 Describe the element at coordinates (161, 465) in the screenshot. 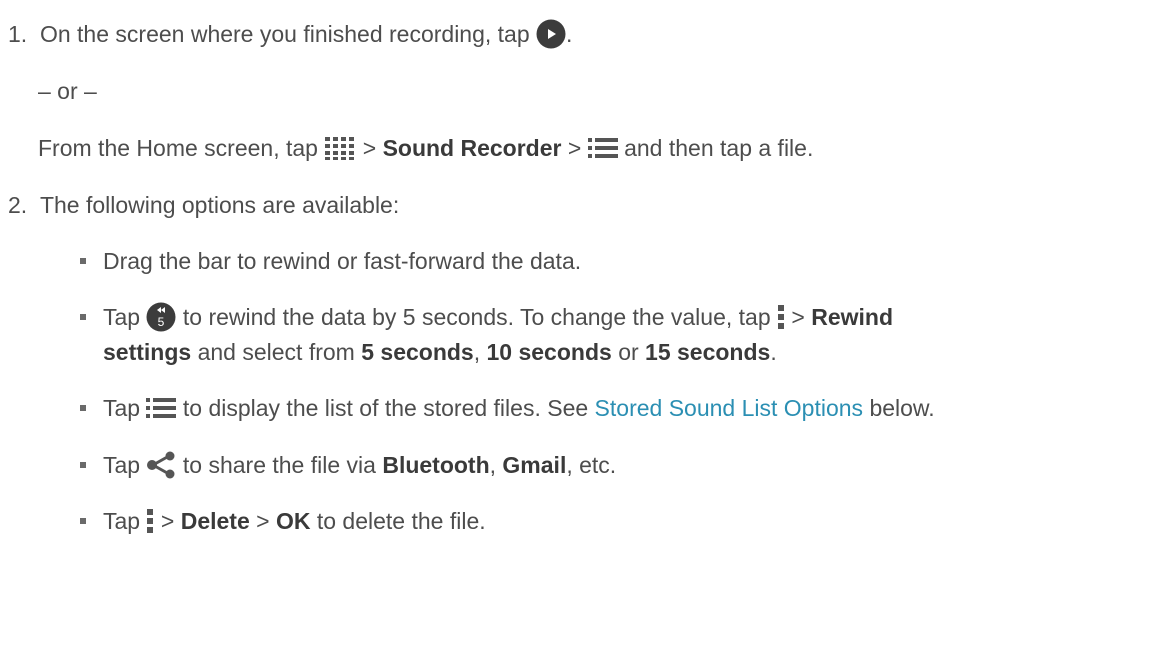

I see `share-icon` at that location.